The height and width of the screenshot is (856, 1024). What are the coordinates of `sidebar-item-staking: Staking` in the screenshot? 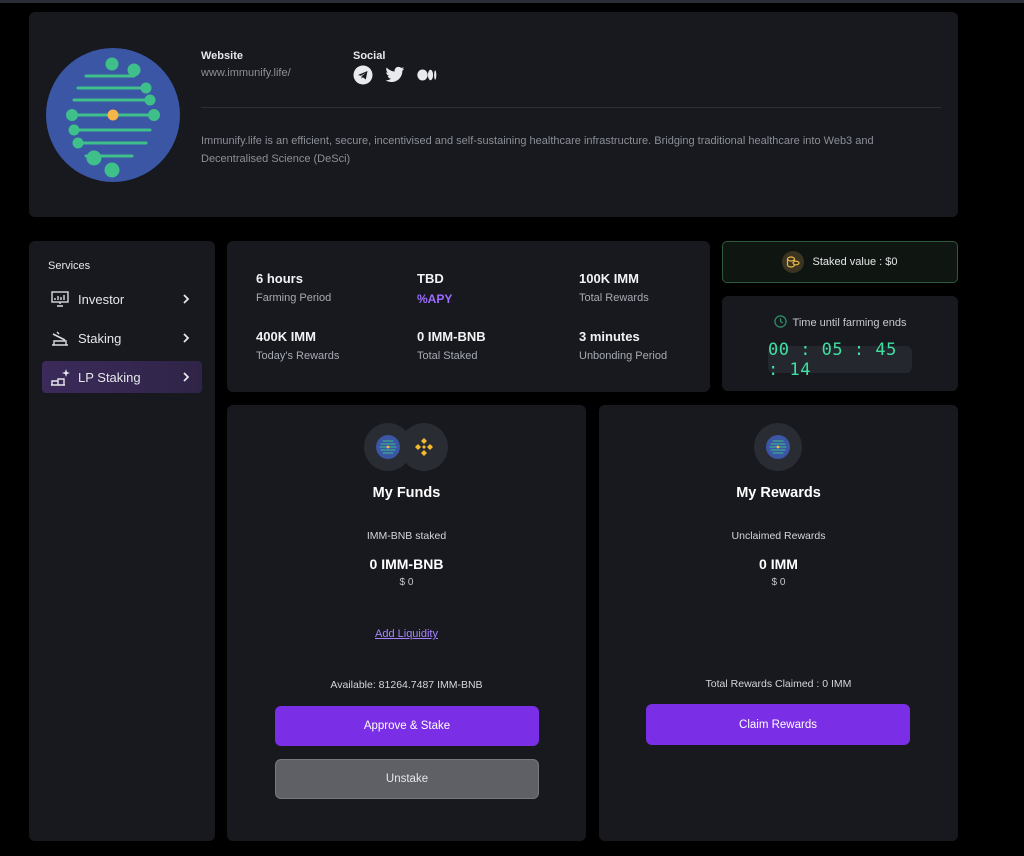 It's located at (122, 338).